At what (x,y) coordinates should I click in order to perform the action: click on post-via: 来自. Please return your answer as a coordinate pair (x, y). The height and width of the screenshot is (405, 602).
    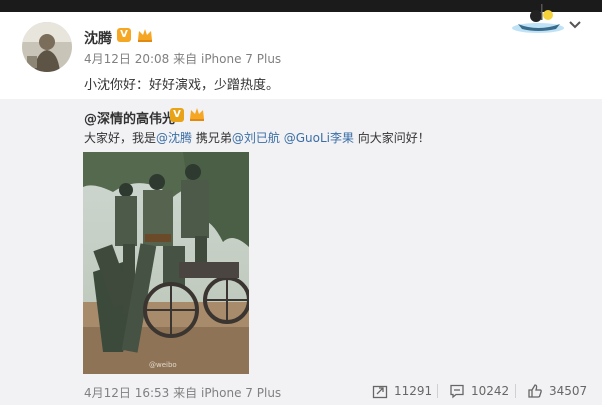
    Looking at the image, I should click on (185, 59).